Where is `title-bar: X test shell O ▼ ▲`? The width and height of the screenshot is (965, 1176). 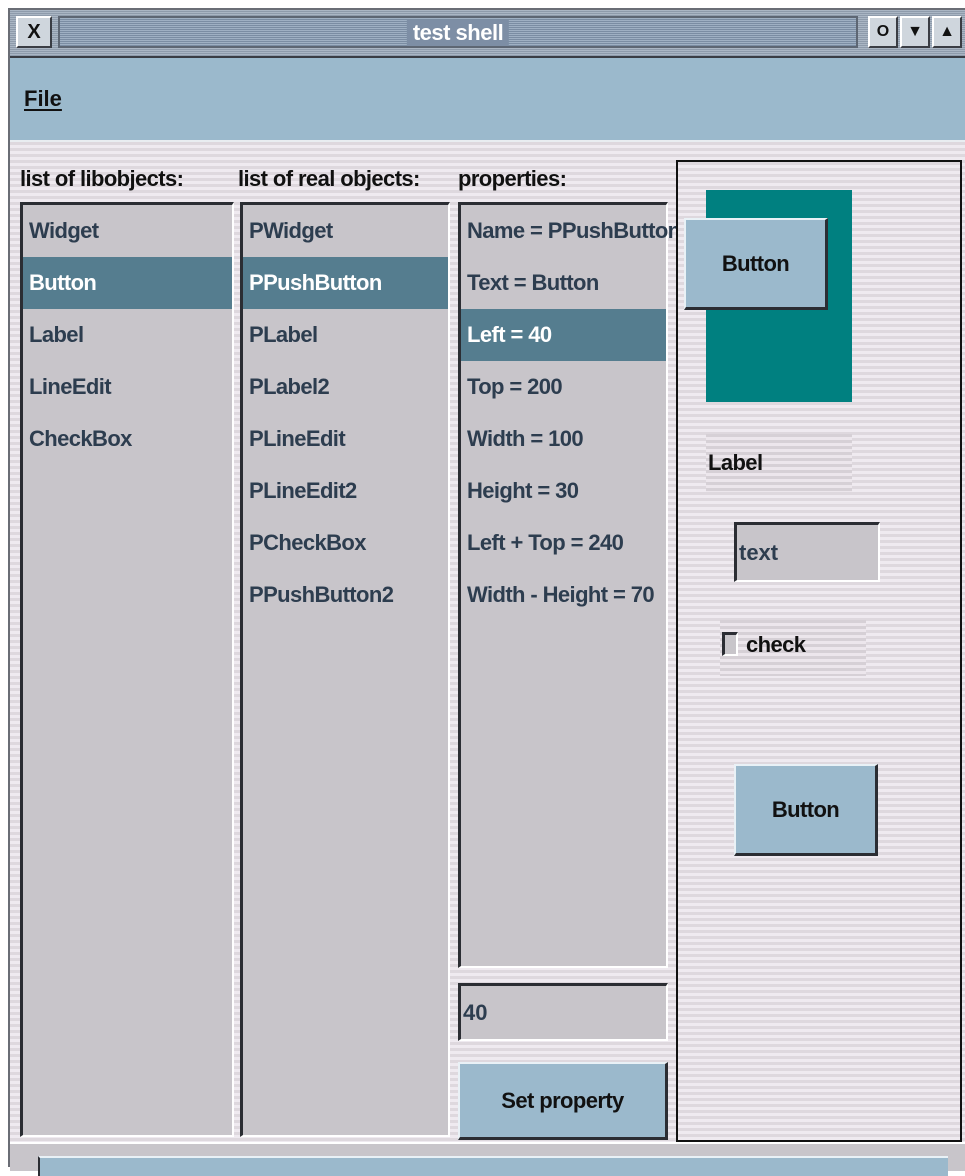
title-bar: X test shell O ▼ ▲ is located at coordinates (487, 34).